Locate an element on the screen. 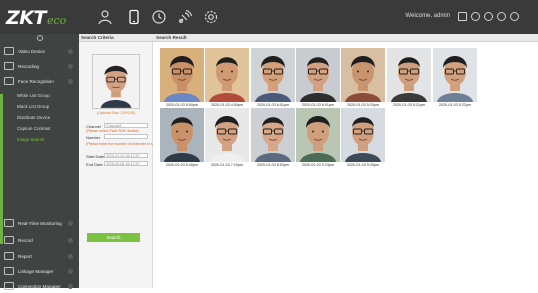 The height and width of the screenshot is (293, 538). sidebar-item-connection-manager: Connection Manager is located at coordinates (39, 286).